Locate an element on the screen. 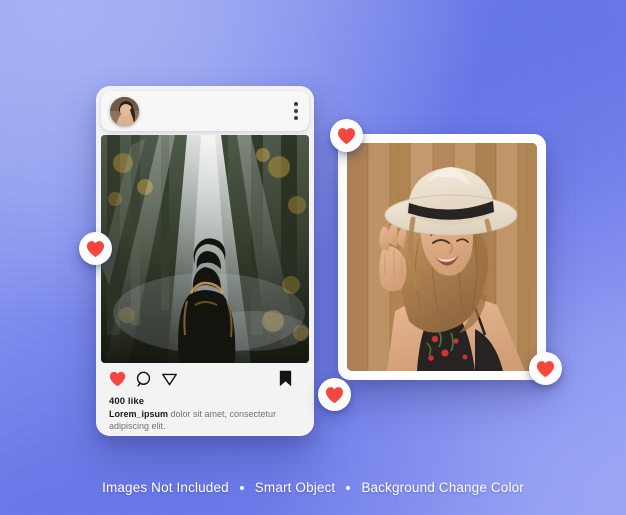 This screenshot has width=626, height=515. footer-note-item-1: Images Not Included is located at coordinates (165, 487).